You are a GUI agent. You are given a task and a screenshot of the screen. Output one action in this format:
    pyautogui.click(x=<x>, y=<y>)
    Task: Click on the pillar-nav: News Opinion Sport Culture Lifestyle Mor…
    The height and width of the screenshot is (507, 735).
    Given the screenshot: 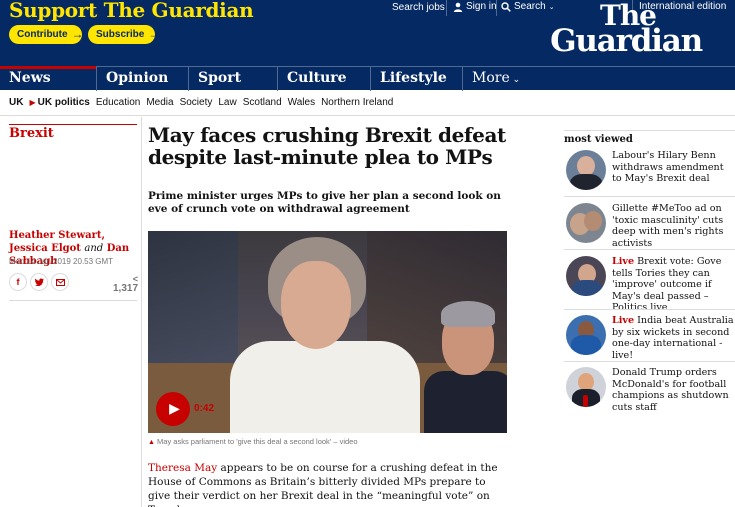 What is the action you would take?
    pyautogui.click(x=367, y=78)
    